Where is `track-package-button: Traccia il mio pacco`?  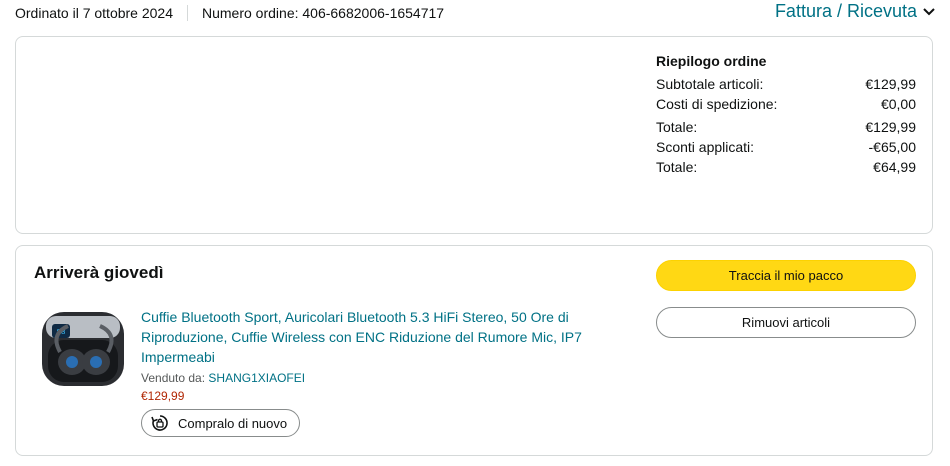
track-package-button: Traccia il mio pacco is located at coordinates (786, 275).